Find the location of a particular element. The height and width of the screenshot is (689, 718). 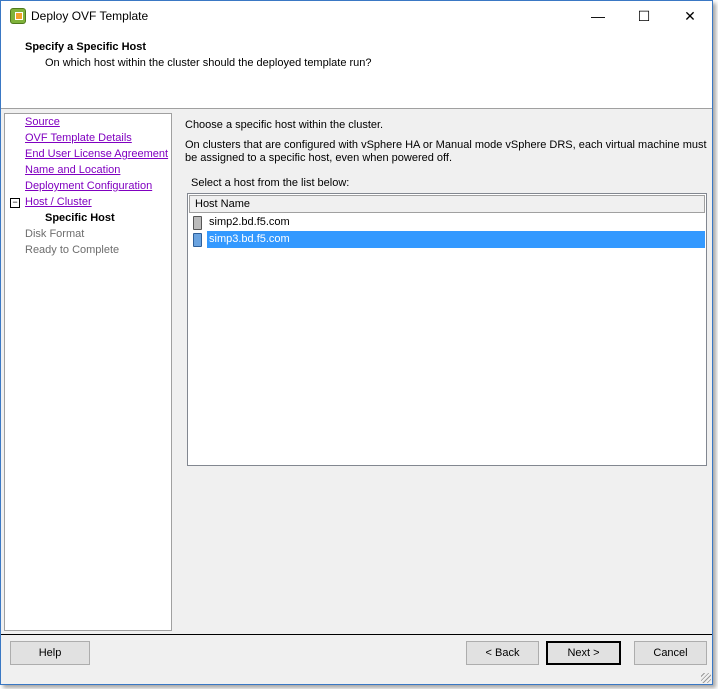

resize-grip-icon is located at coordinates (706, 678).